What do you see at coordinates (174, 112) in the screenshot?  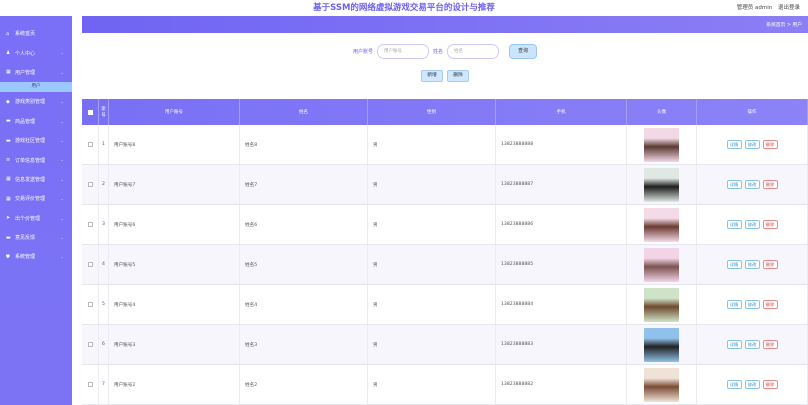 I see `header-account: 用户账号` at bounding box center [174, 112].